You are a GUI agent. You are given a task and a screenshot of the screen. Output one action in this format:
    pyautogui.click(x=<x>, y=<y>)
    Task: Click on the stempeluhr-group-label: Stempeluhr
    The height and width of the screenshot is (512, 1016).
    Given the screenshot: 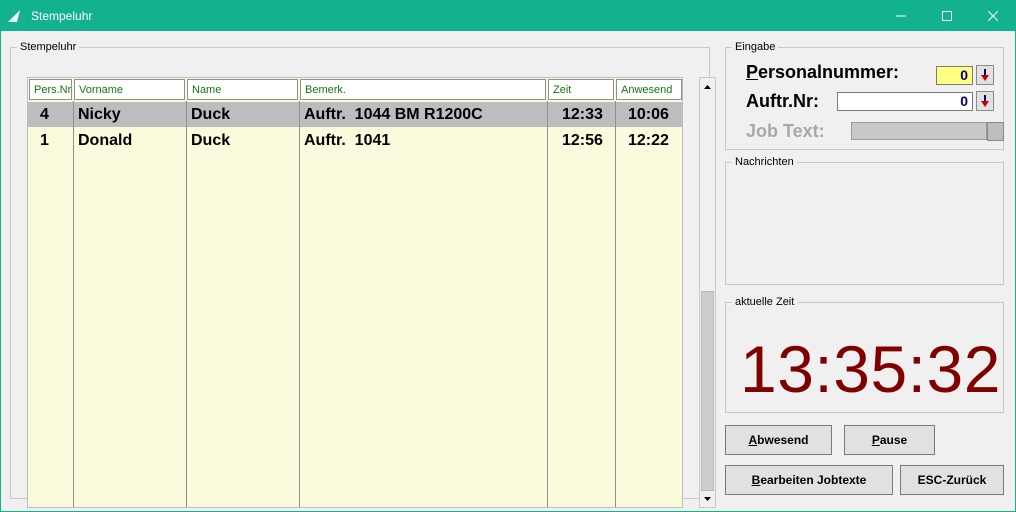 What is the action you would take?
    pyautogui.click(x=48, y=47)
    